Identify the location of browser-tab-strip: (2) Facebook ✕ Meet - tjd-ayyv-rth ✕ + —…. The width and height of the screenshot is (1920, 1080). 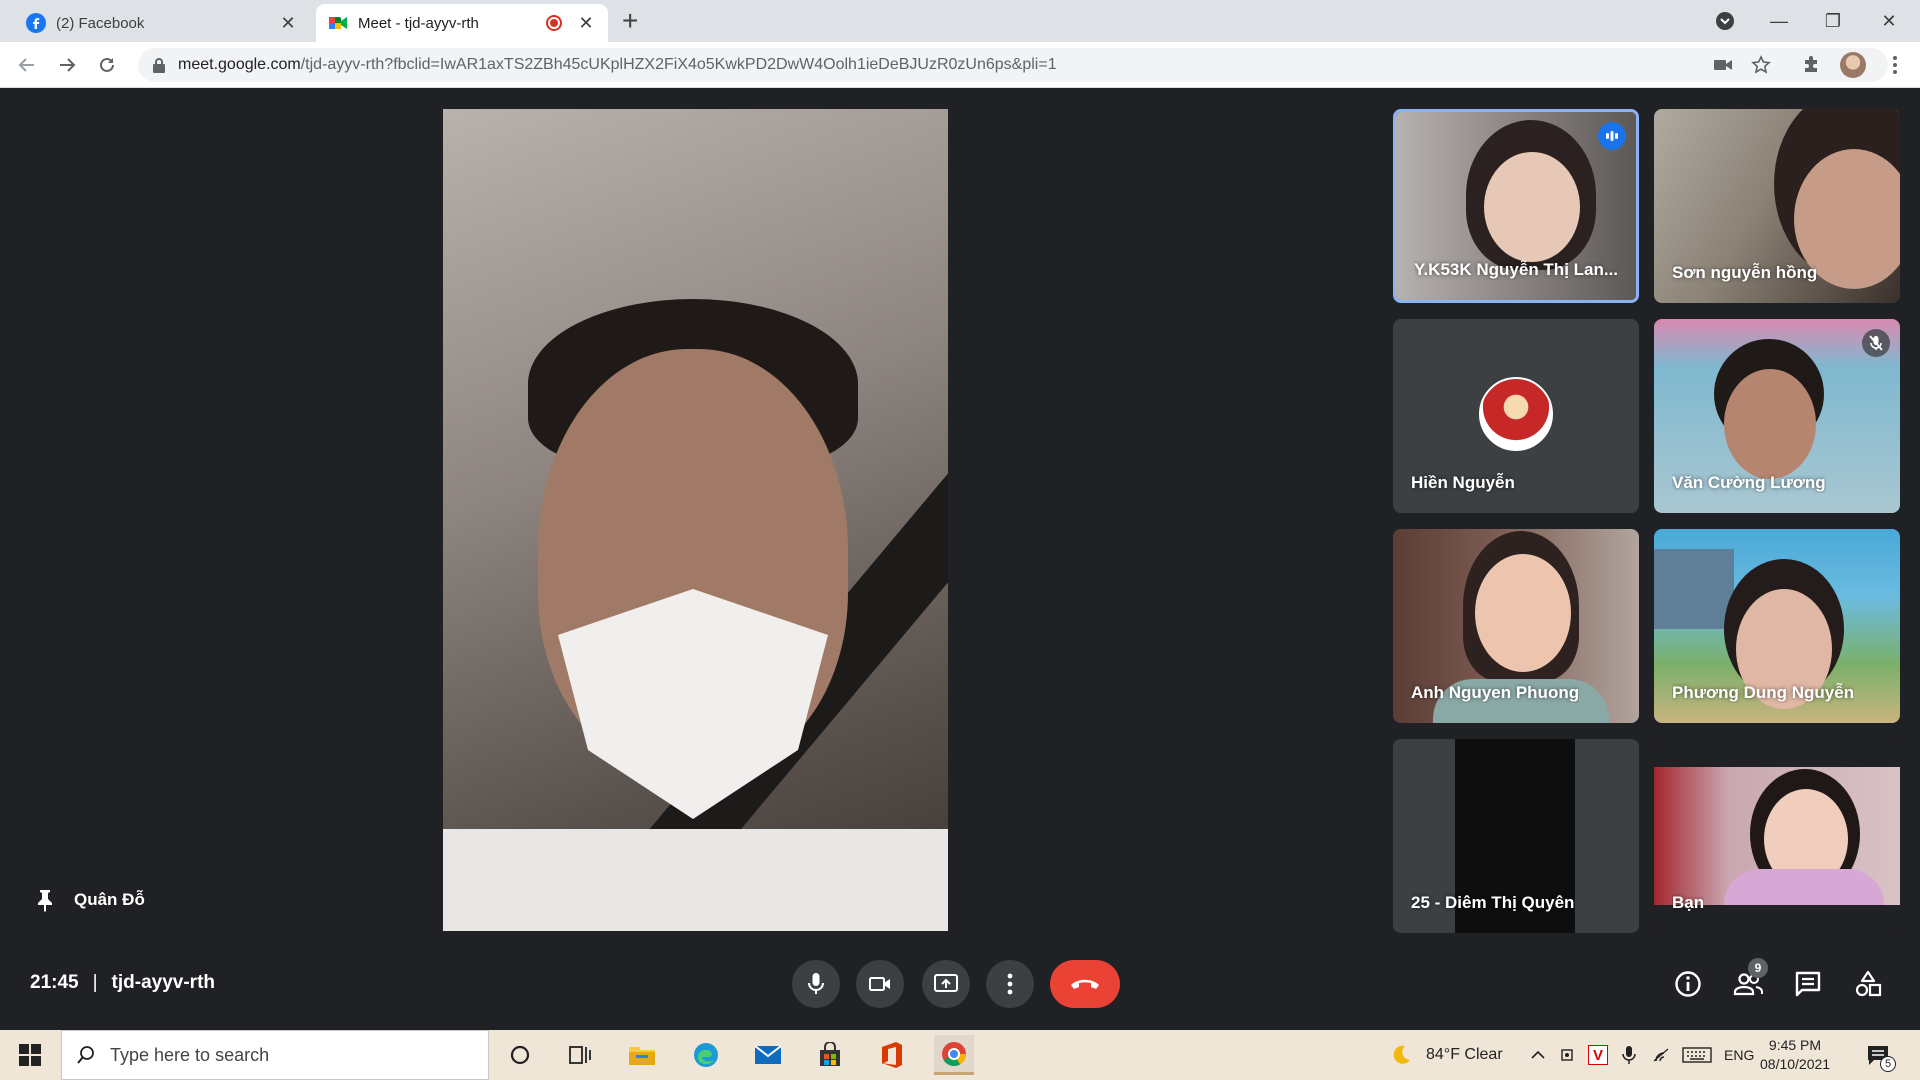
(960, 21).